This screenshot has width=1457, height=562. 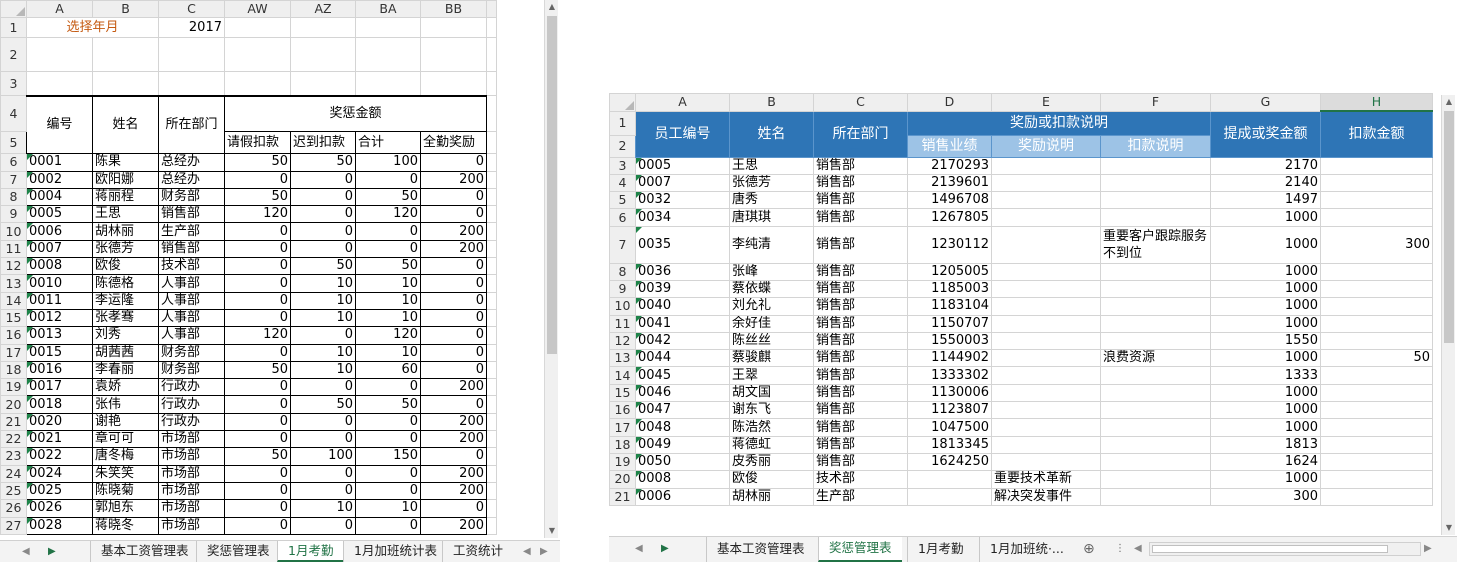 I want to click on table-cell: 0036, so click(x=682, y=271).